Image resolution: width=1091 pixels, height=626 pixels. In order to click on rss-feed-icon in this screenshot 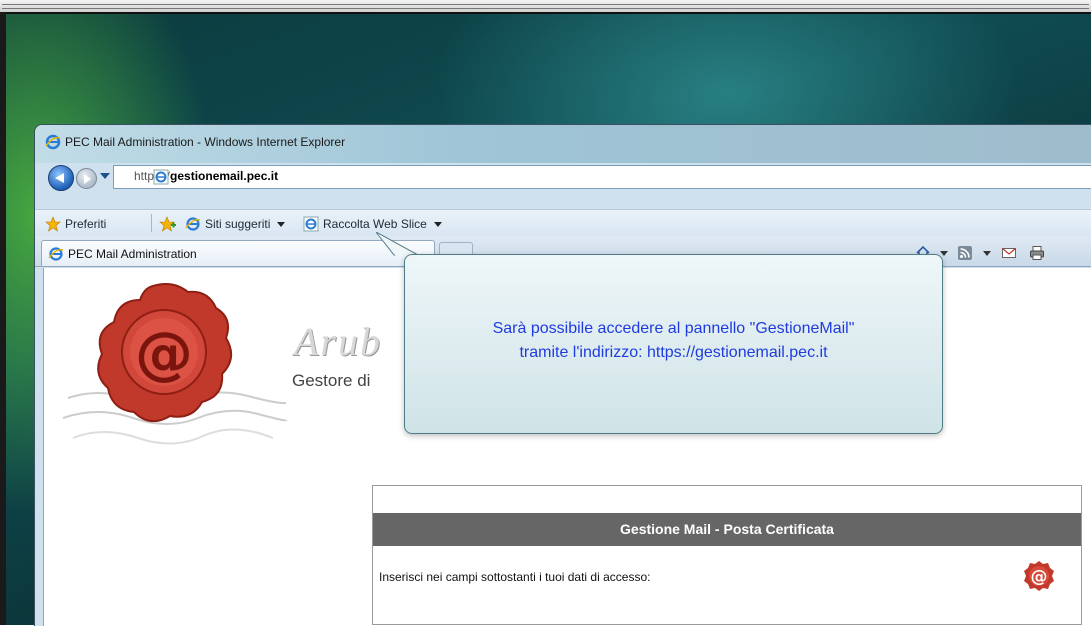, I will do `click(965, 253)`.